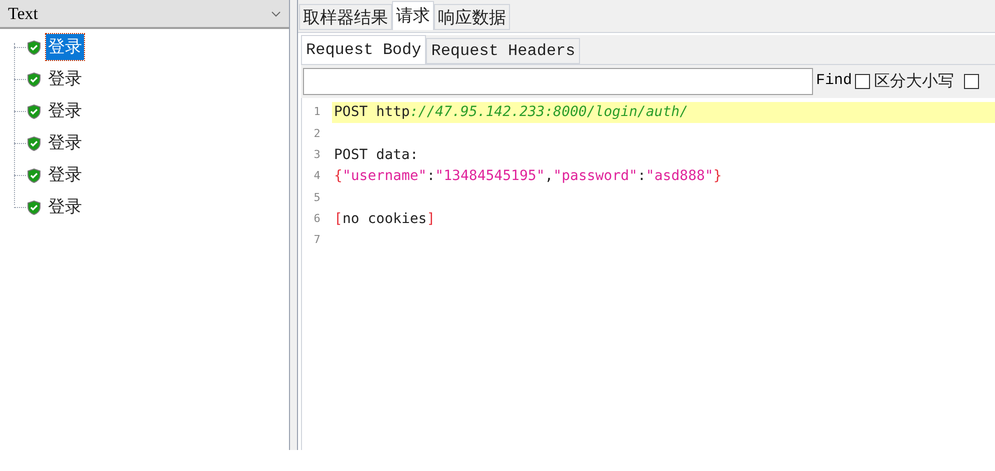 This screenshot has width=995, height=471. What do you see at coordinates (834, 81) in the screenshot?
I see `find-label: Find` at bounding box center [834, 81].